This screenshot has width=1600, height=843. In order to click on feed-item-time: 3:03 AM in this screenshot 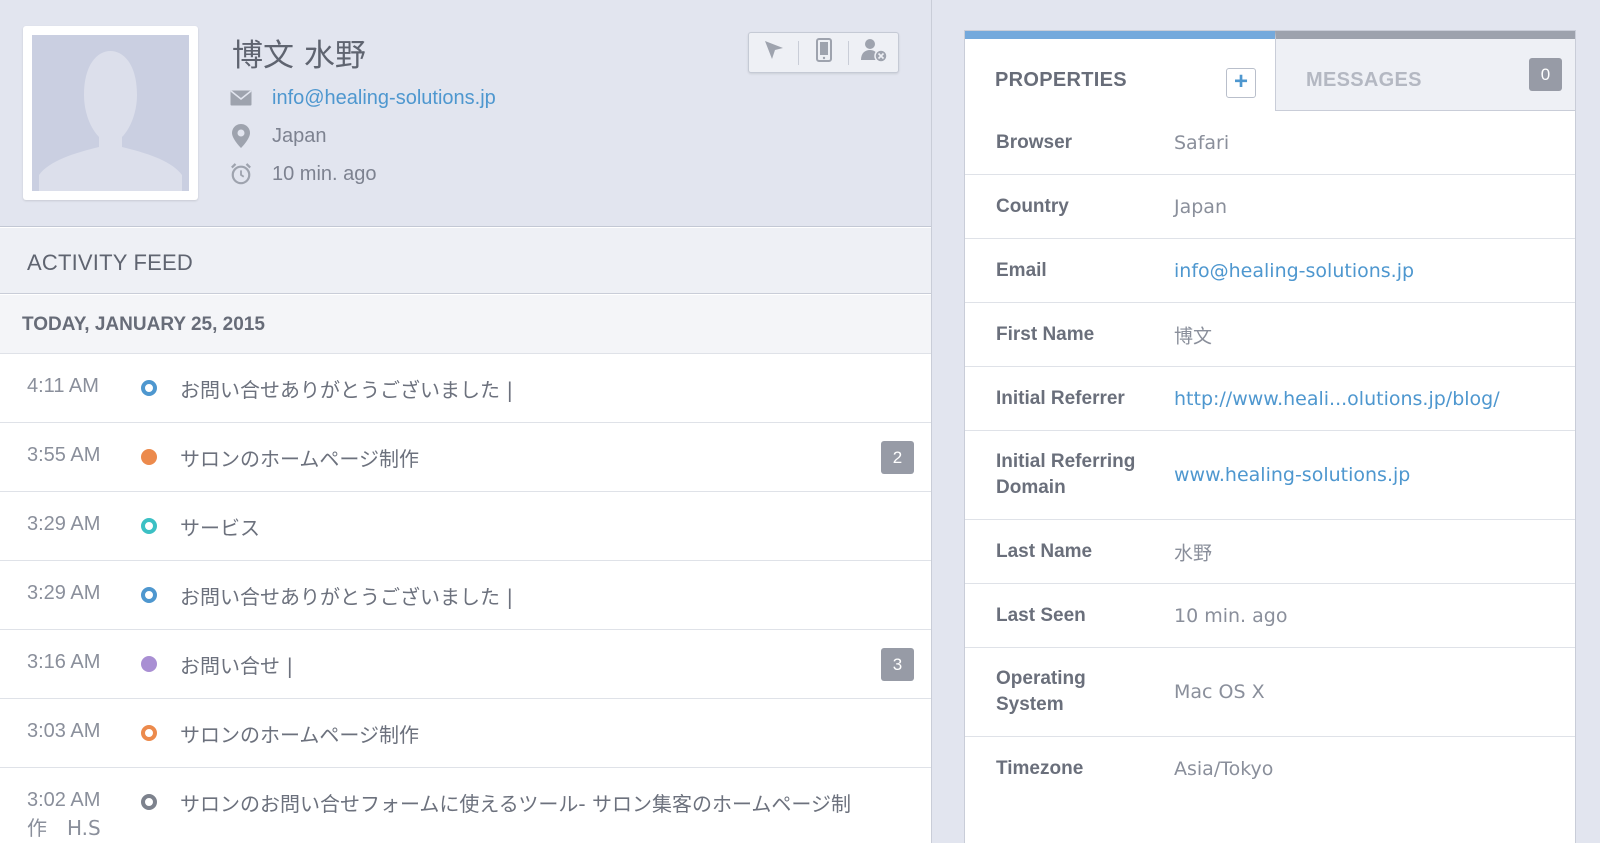, I will do `click(64, 731)`.